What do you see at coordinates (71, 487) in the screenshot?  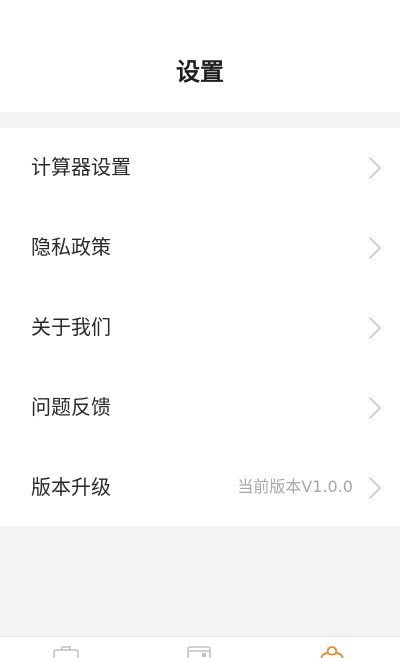 I see `settings-item-label: 版本升级` at bounding box center [71, 487].